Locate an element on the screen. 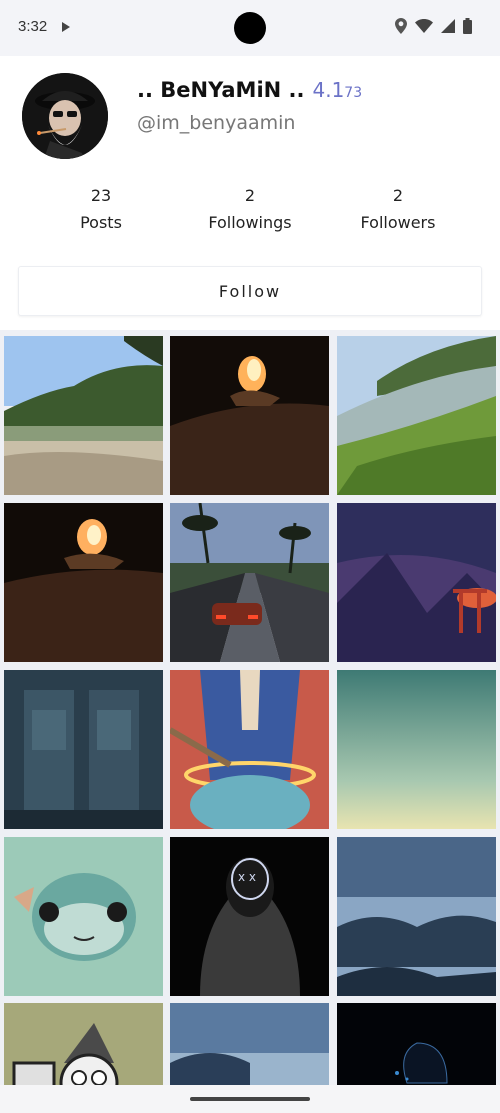 The image size is (500, 1113). wifi-icon is located at coordinates (424, 26).